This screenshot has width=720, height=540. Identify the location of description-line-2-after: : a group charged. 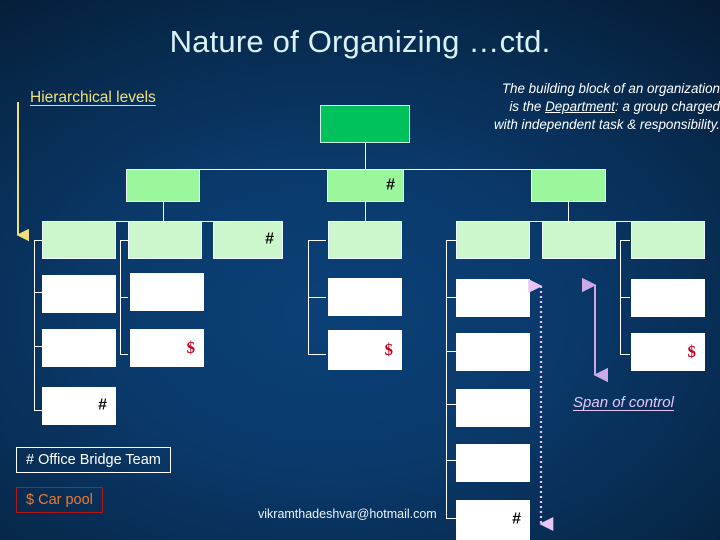
(667, 106).